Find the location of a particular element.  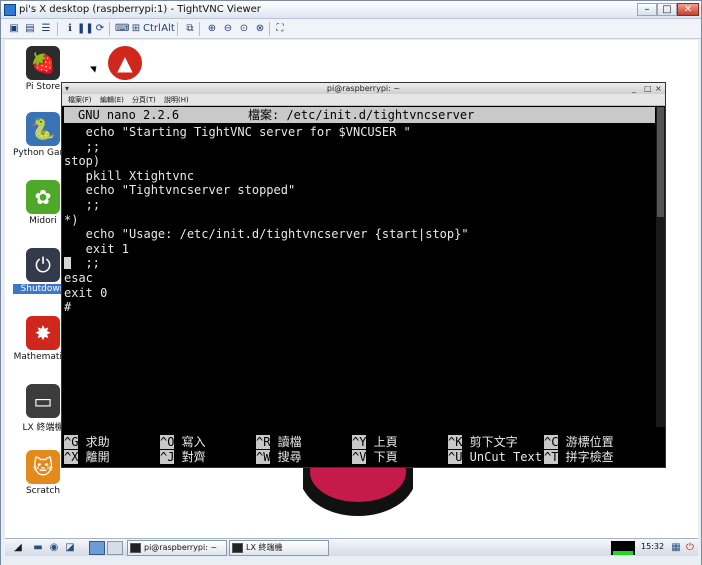

shortcut-key: ^X is located at coordinates (71, 457).